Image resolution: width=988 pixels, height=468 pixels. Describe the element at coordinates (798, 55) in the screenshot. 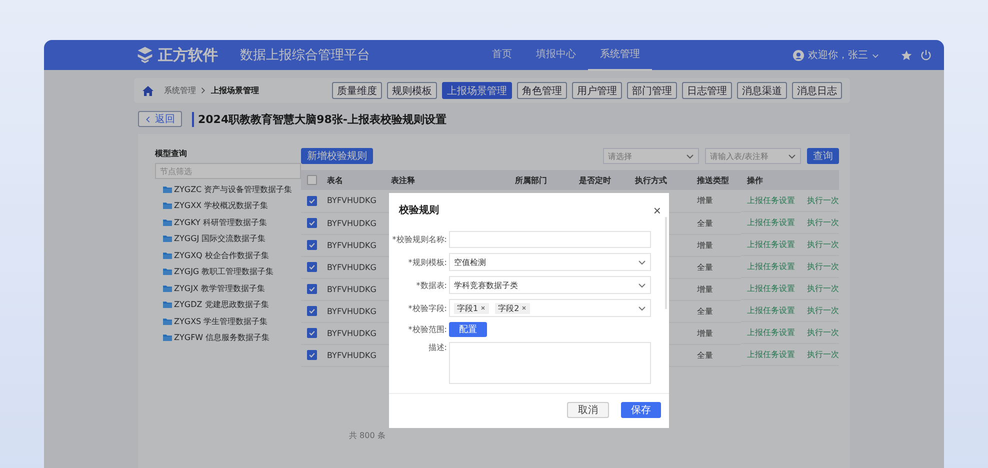

I see `avatar-icon` at that location.